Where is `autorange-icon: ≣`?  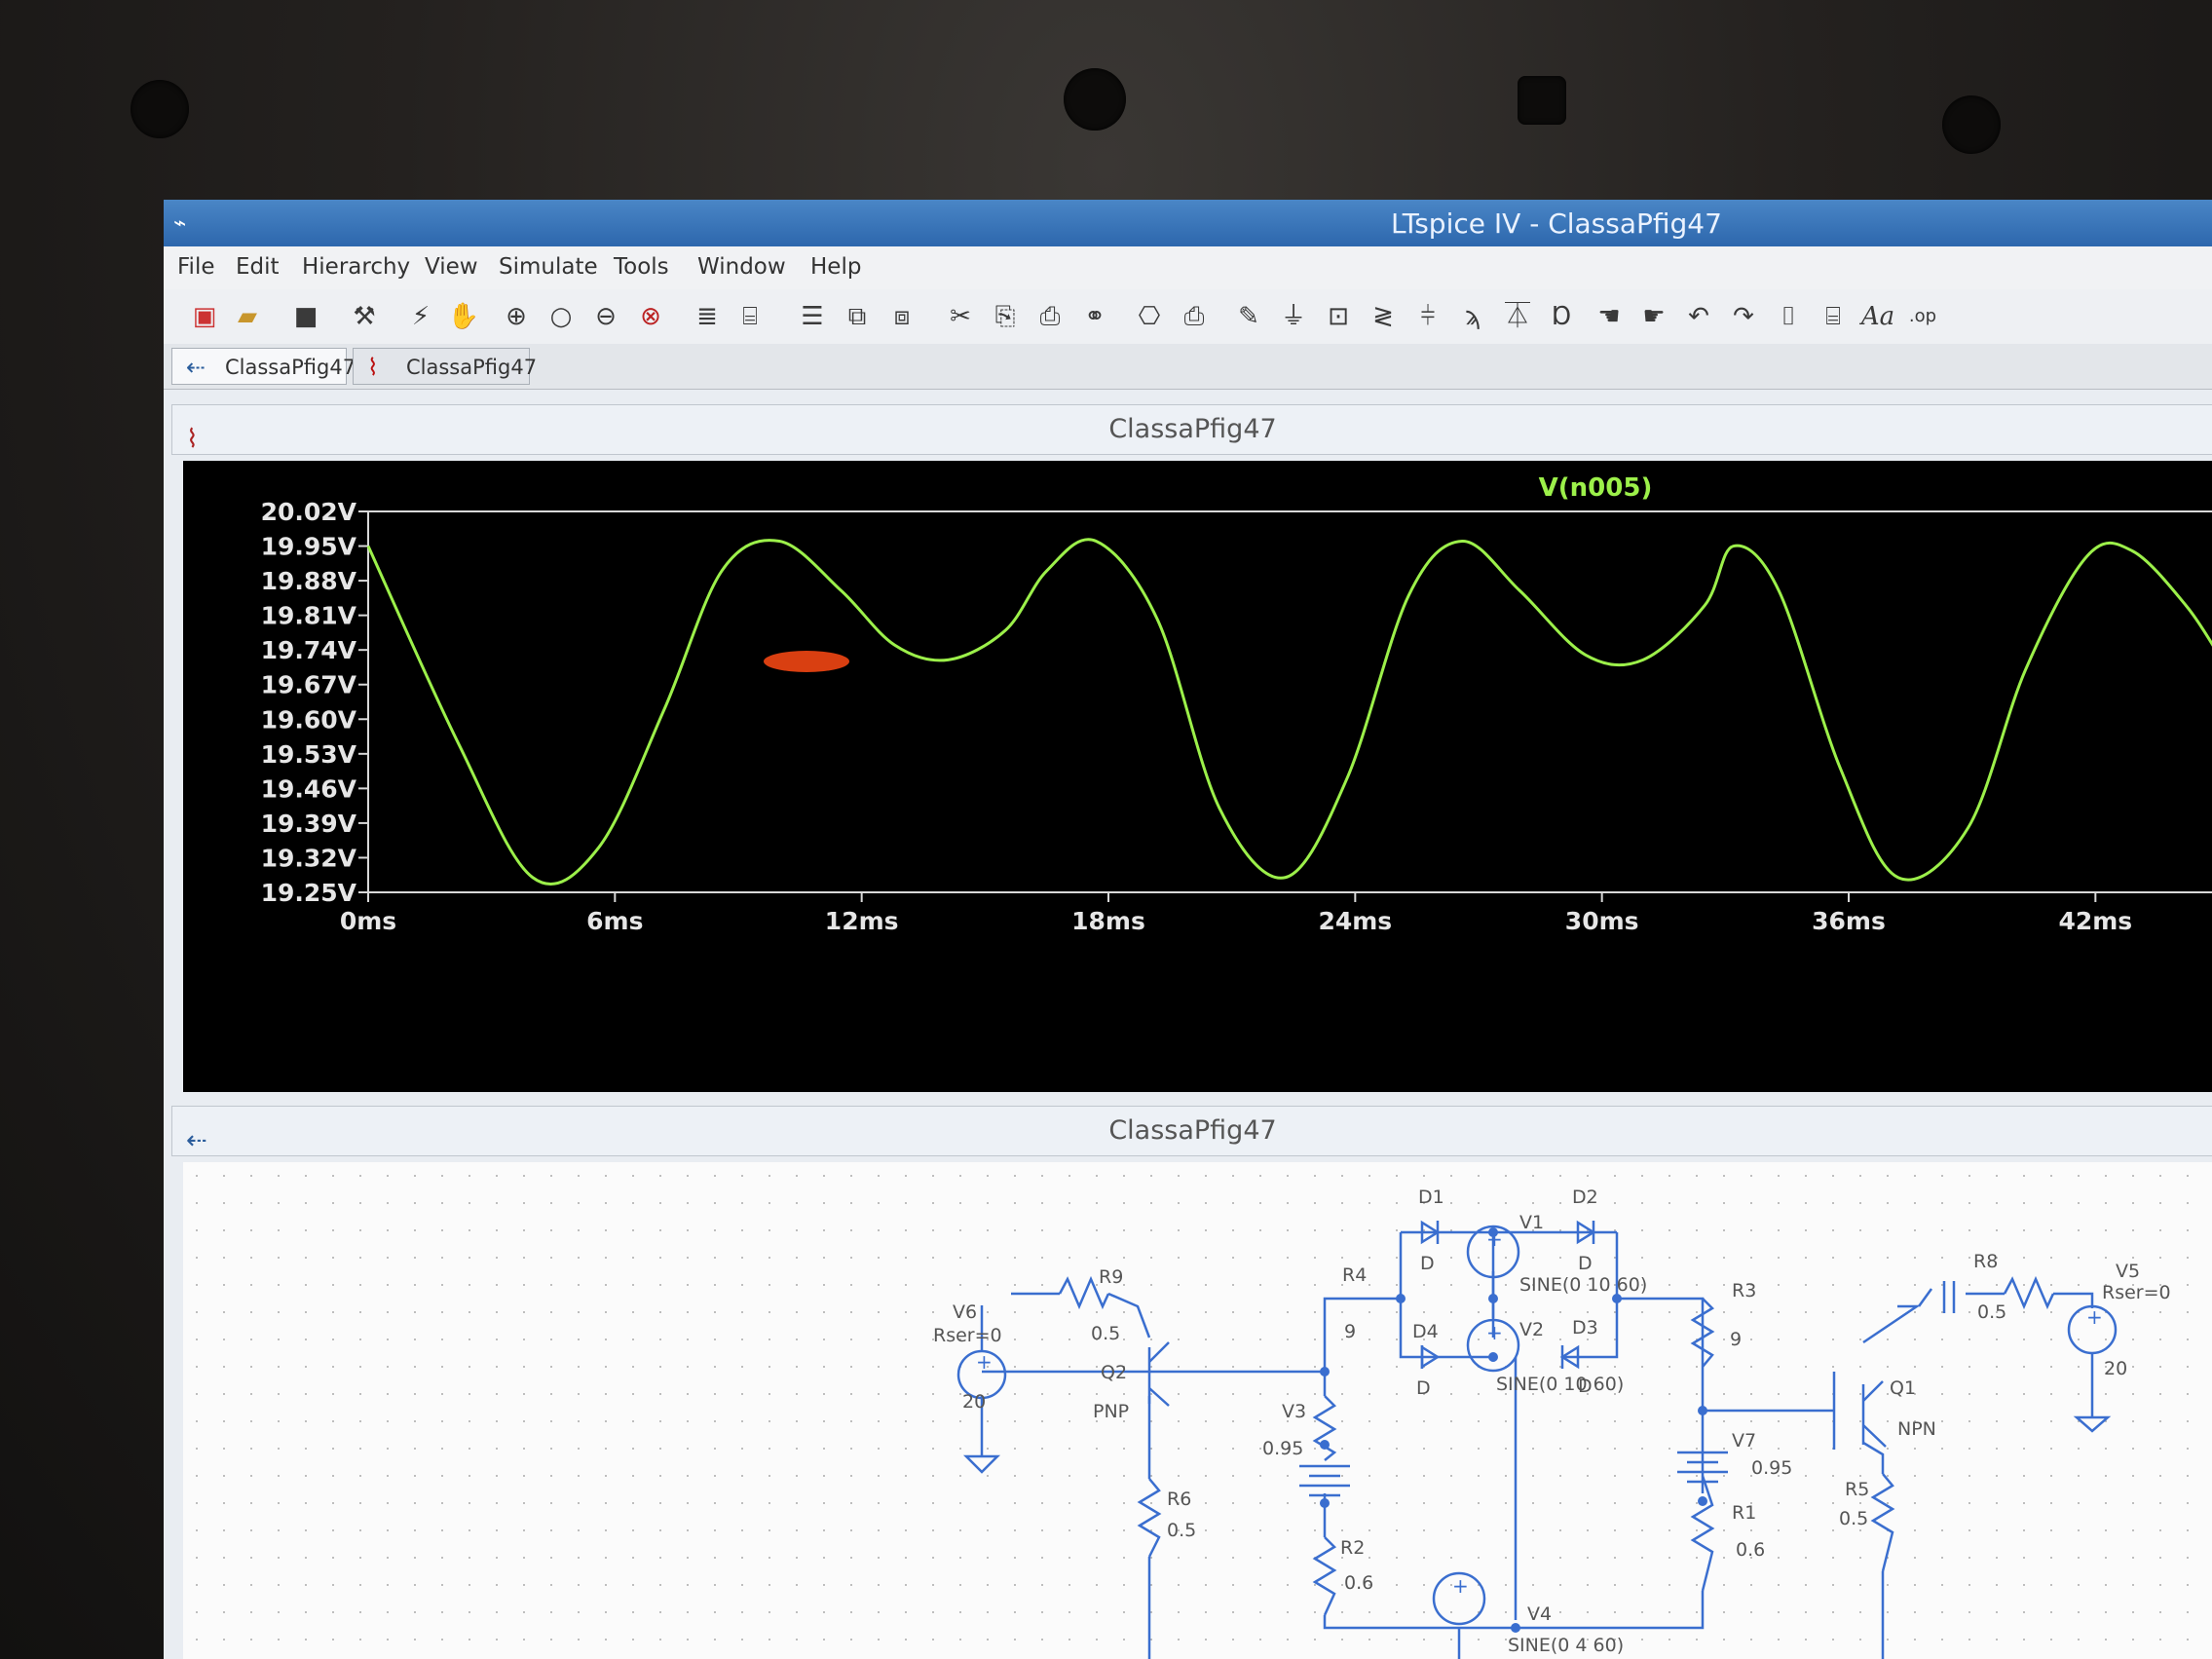 autorange-icon: ≣ is located at coordinates (708, 316).